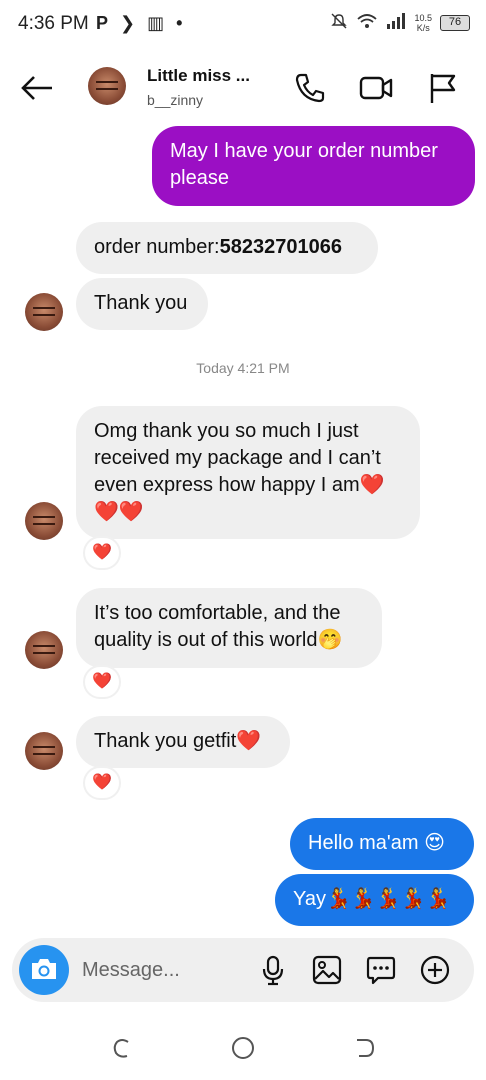 The width and height of the screenshot is (486, 1080). I want to click on video-call-button, so click(376, 88).